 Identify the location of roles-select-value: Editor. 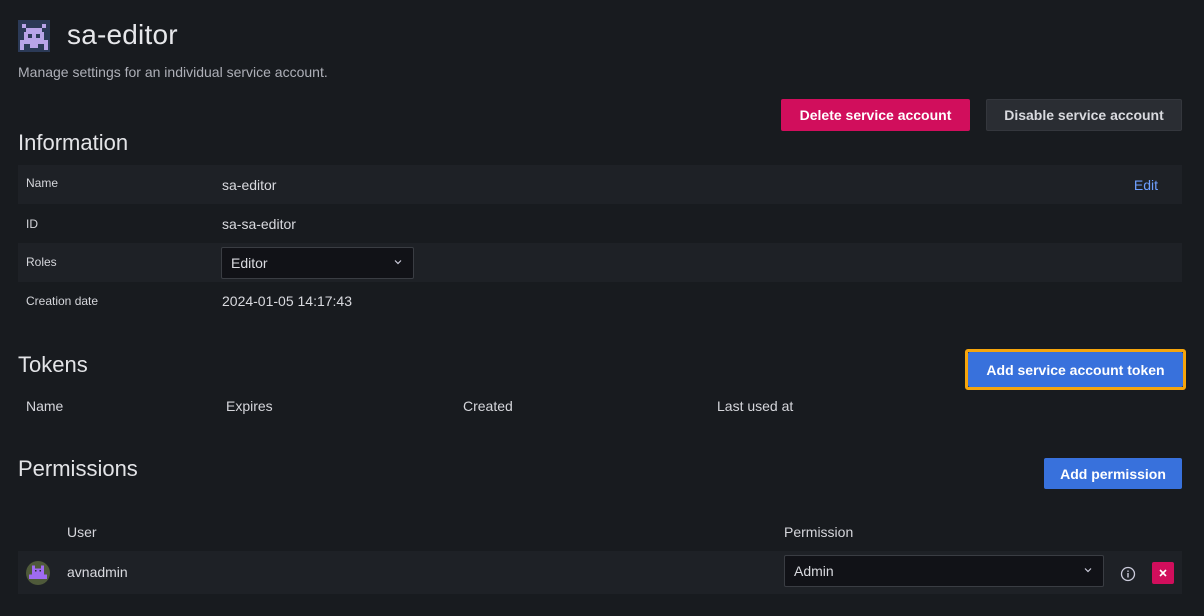
(249, 263).